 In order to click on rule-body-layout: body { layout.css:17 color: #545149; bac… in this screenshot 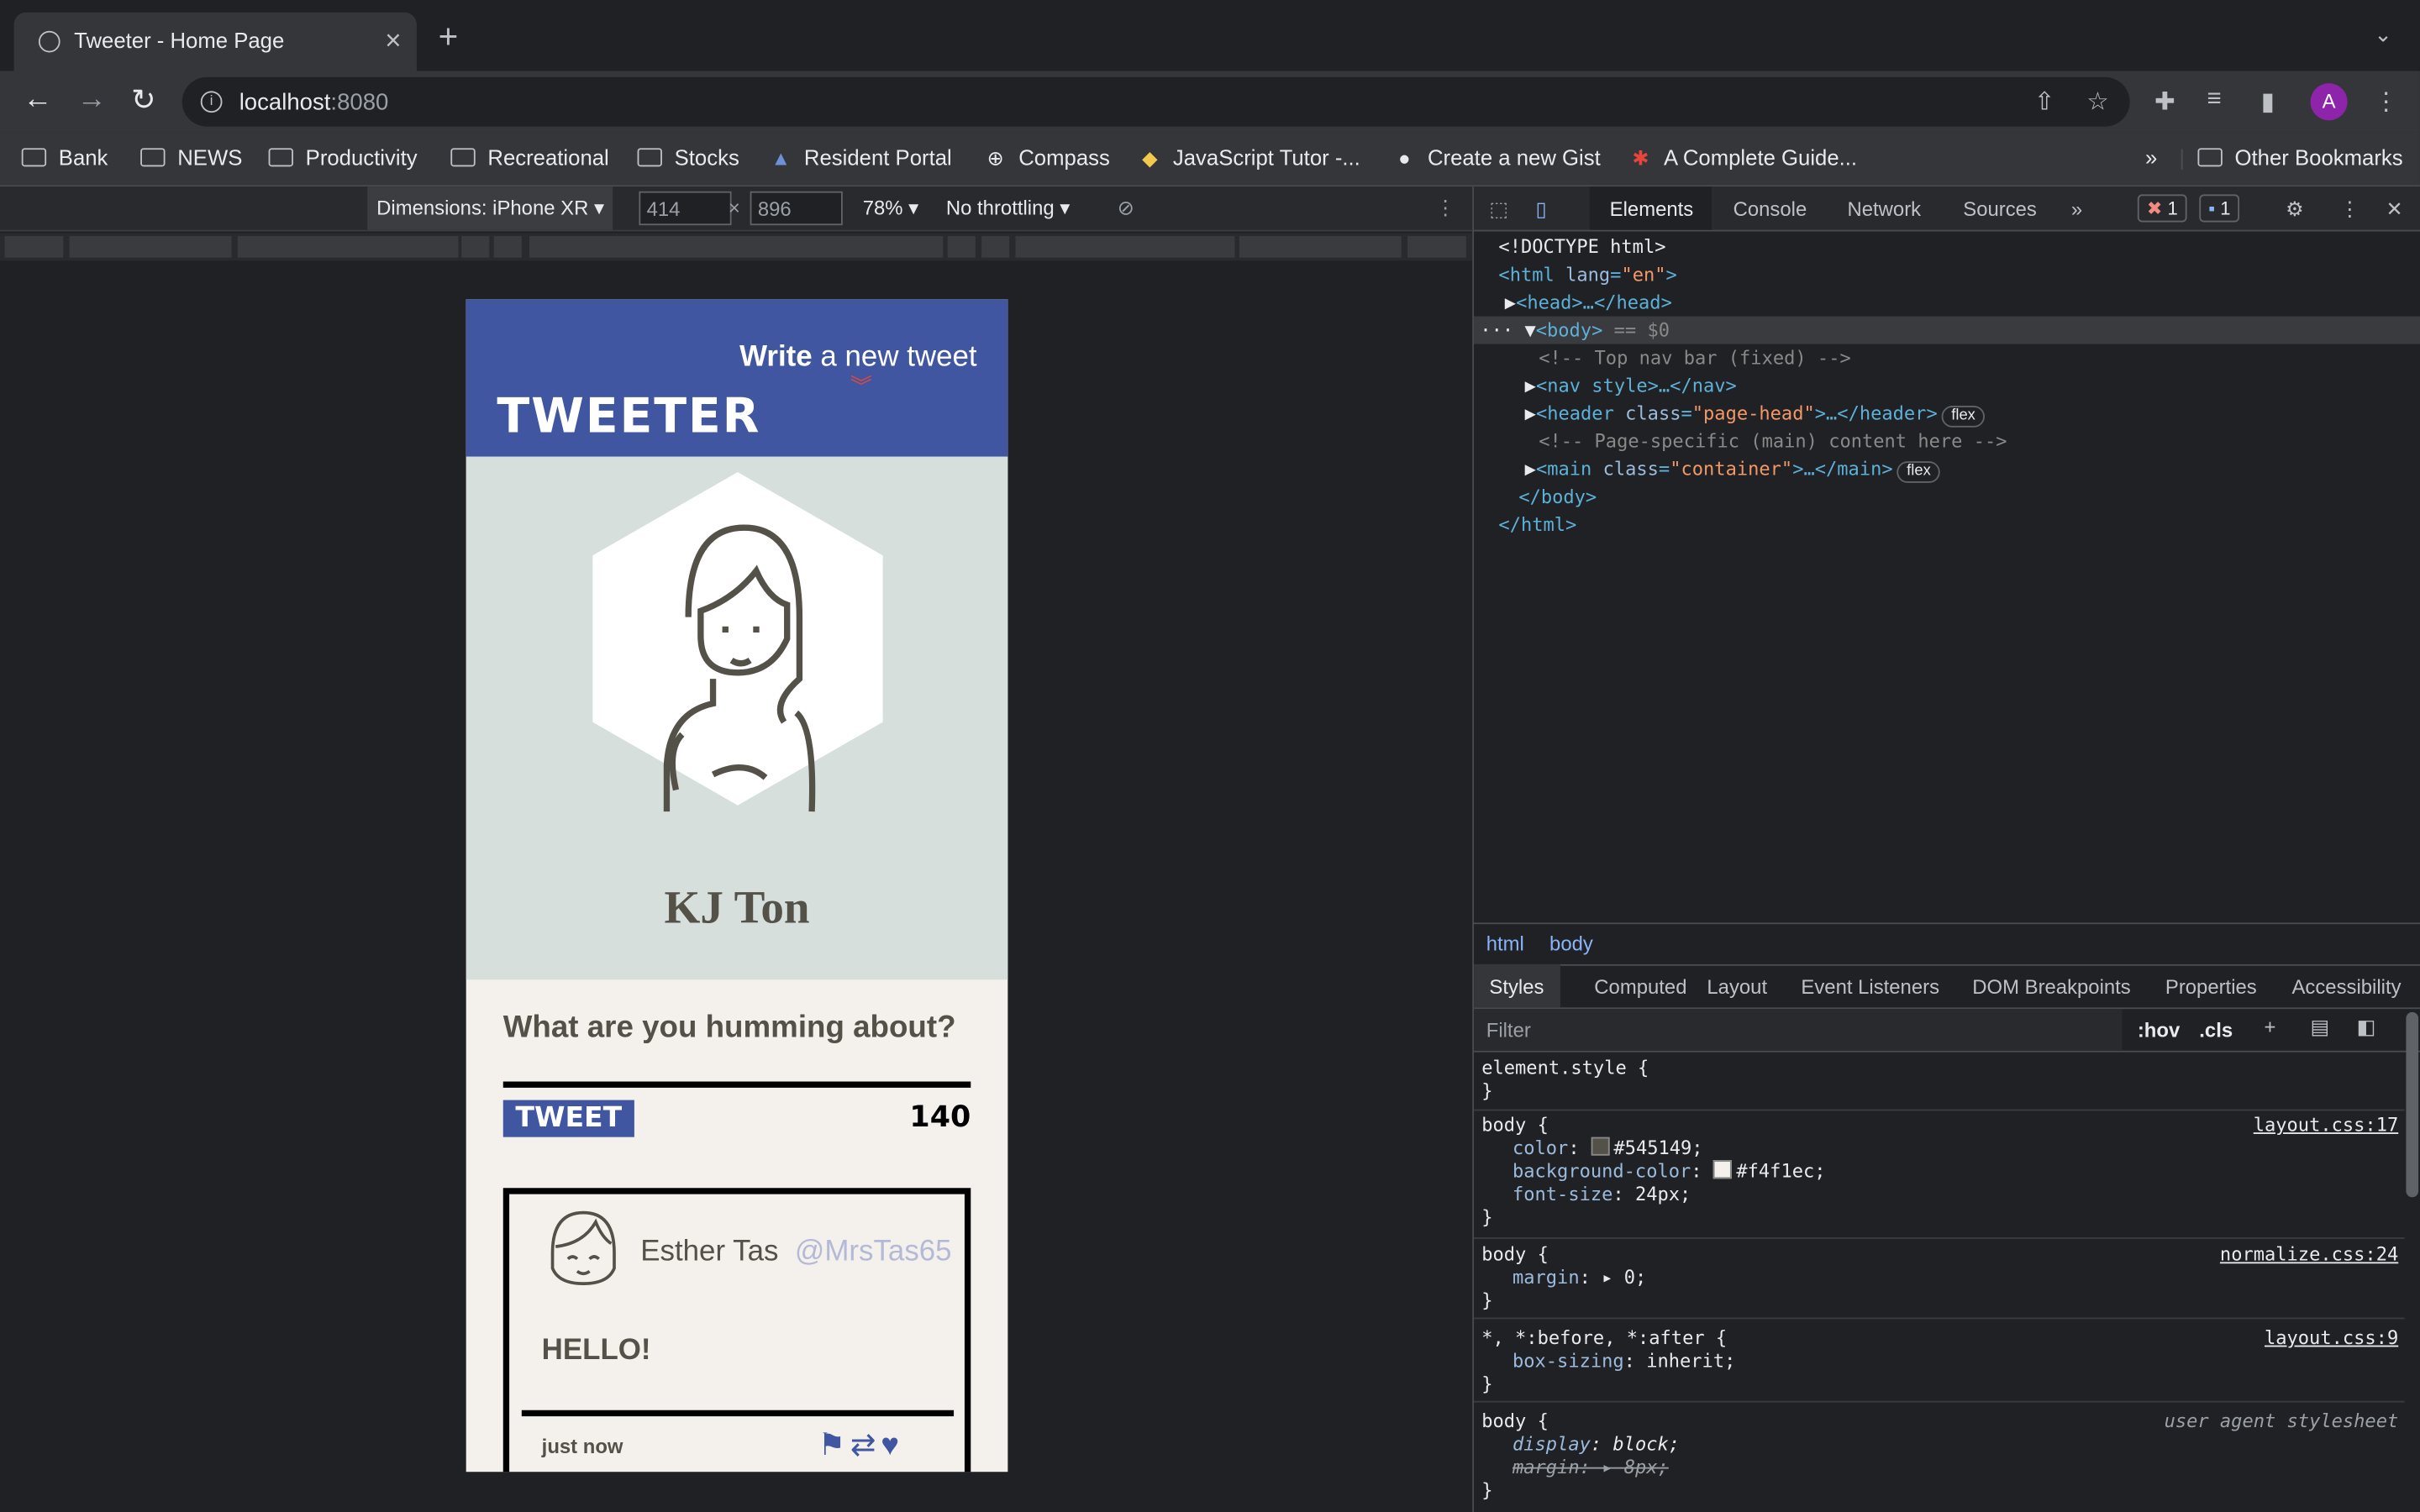, I will do `click(1939, 1176)`.